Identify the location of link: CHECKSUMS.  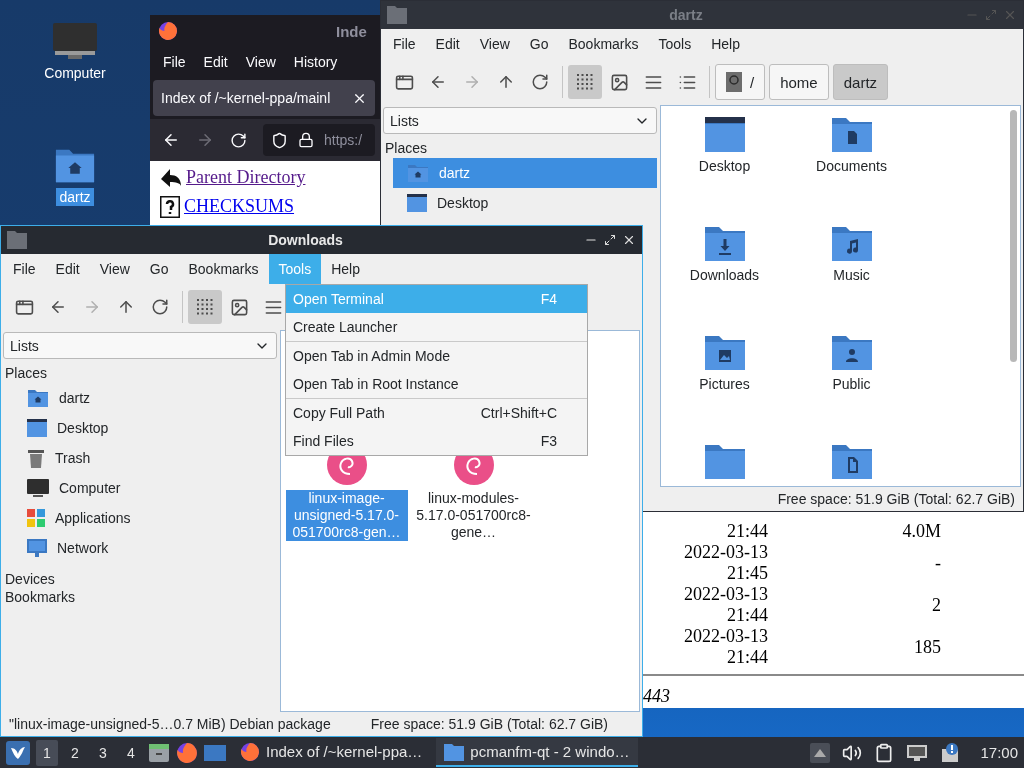
(239, 206).